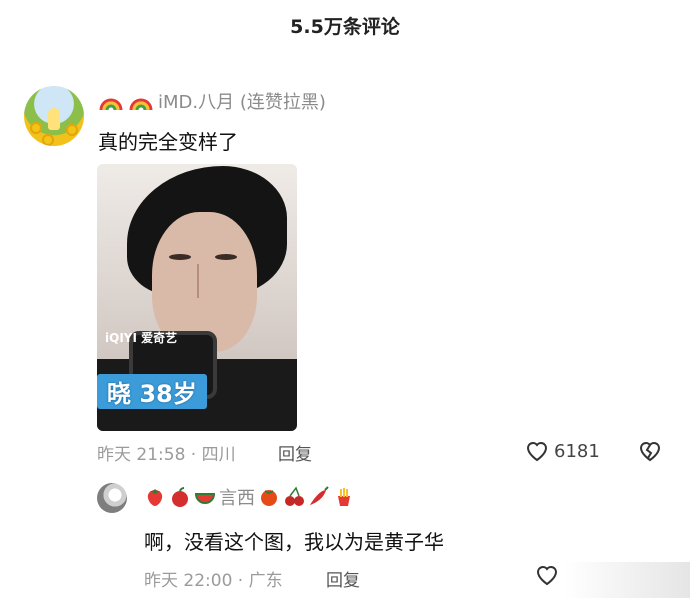 This screenshot has height=598, width=690. Describe the element at coordinates (344, 497) in the screenshot. I see `fries-icon` at that location.